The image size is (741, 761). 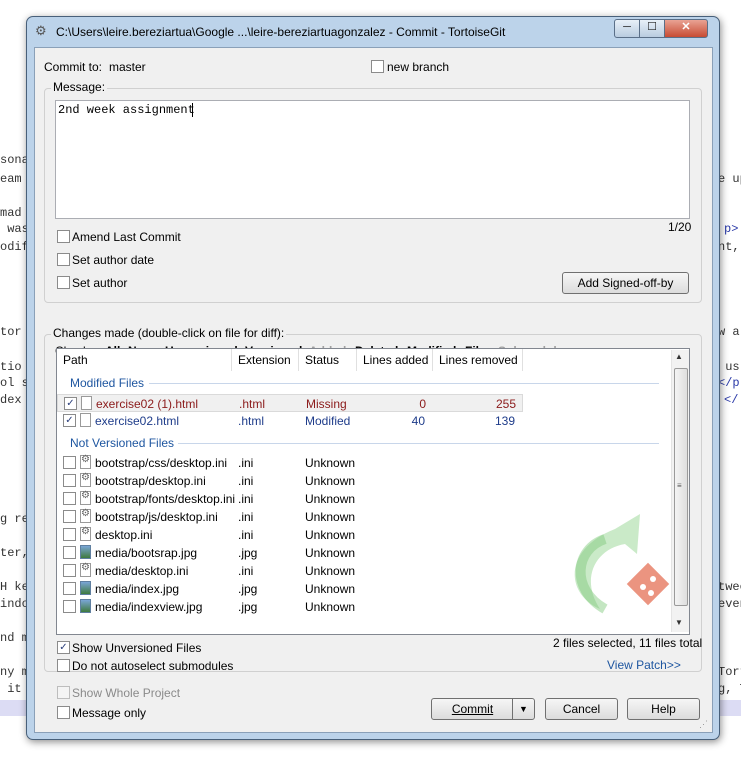 What do you see at coordinates (290, 517) in the screenshot?
I see `file-row: bootstrap/js/desktop.ini .ini Unknown` at bounding box center [290, 517].